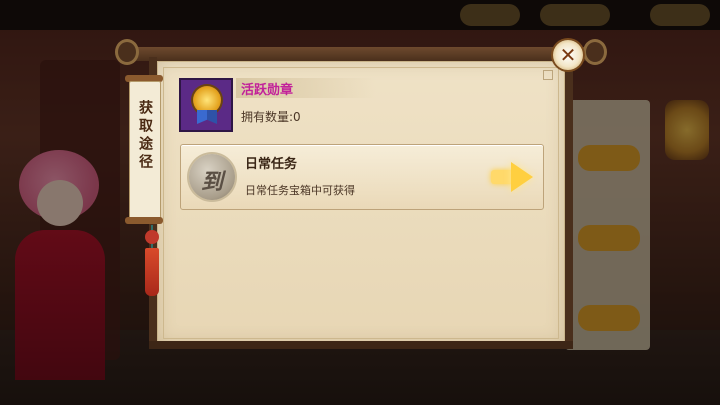 The height and width of the screenshot is (405, 720). I want to click on banner-label: 获取途径, so click(145, 136).